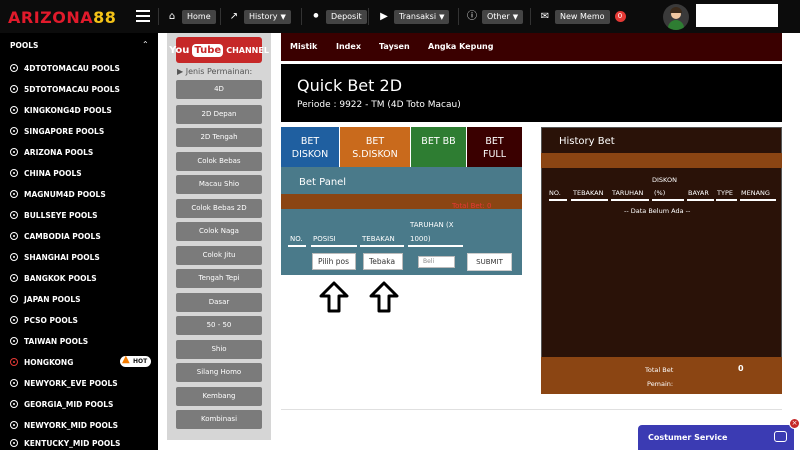  What do you see at coordinates (55, 236) in the screenshot?
I see `sidebar-item-cambodia: CAMBODIA POOLS` at bounding box center [55, 236].